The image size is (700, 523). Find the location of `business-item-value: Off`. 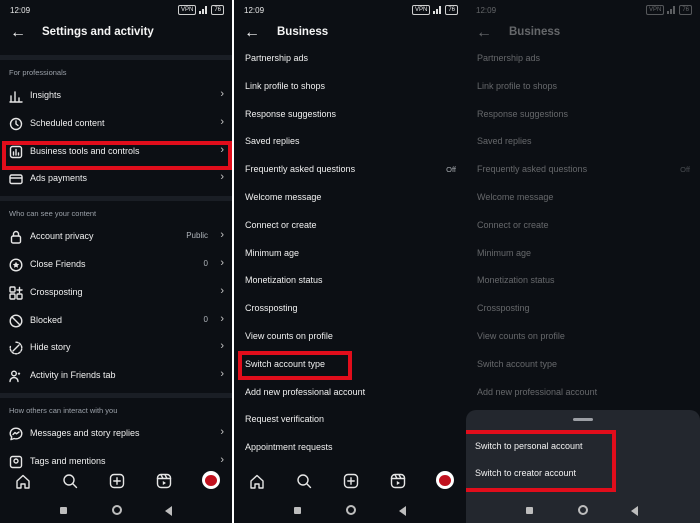

business-item-value: Off is located at coordinates (451, 170).